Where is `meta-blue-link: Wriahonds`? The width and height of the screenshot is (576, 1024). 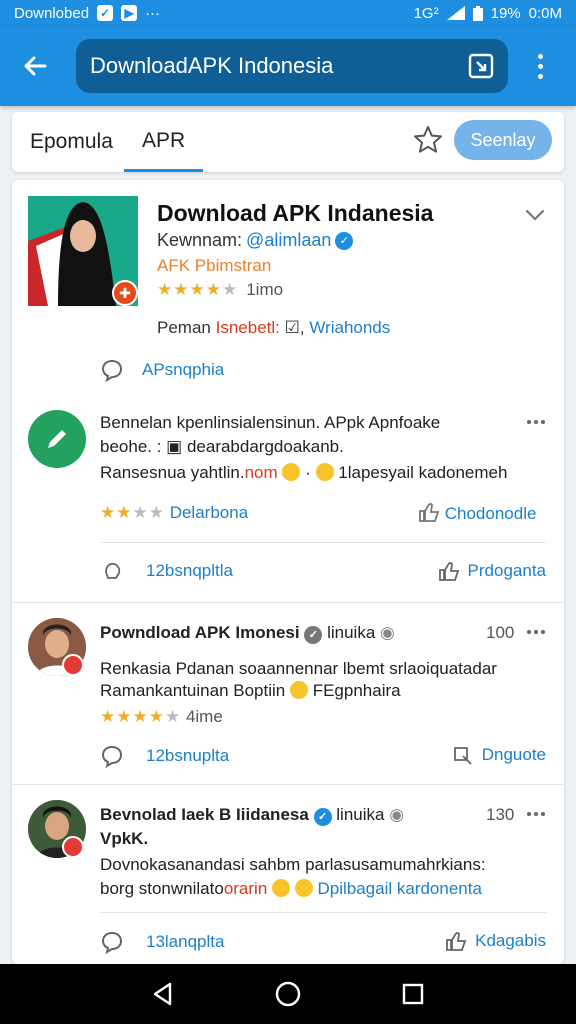
meta-blue-link: Wriahonds is located at coordinates (349, 327).